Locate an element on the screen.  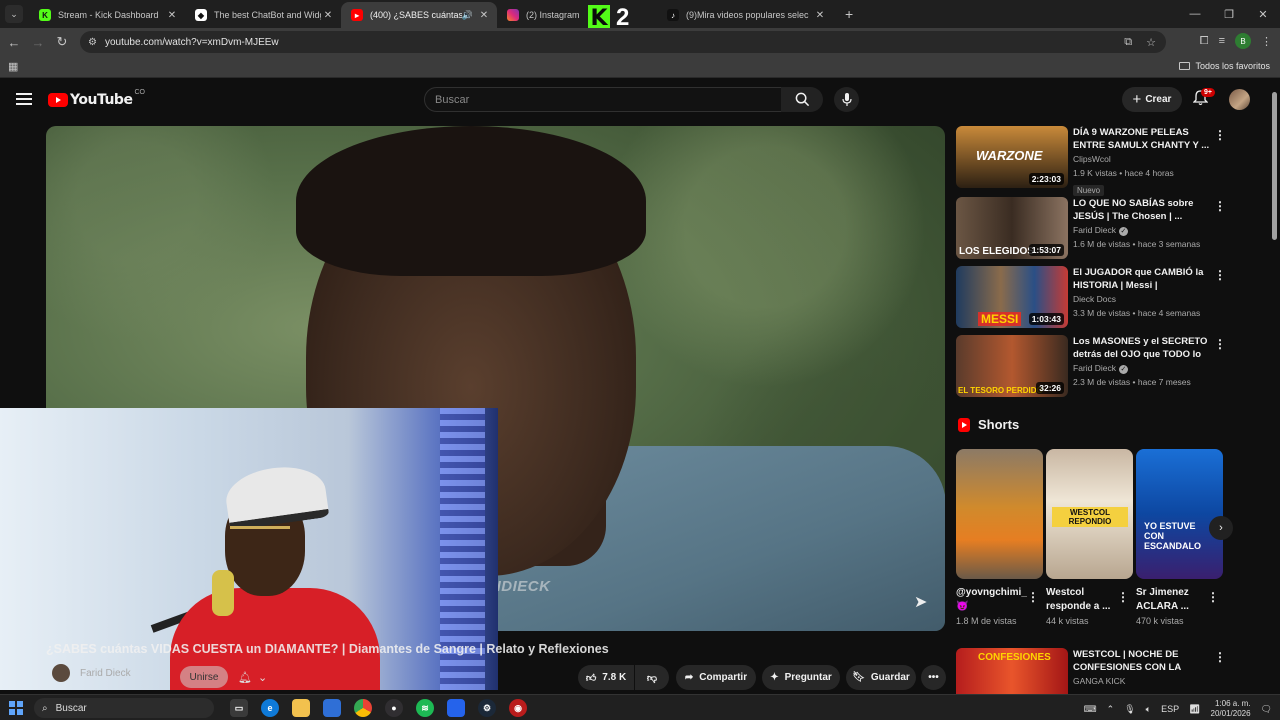
search-button is located at coordinates (802, 99).